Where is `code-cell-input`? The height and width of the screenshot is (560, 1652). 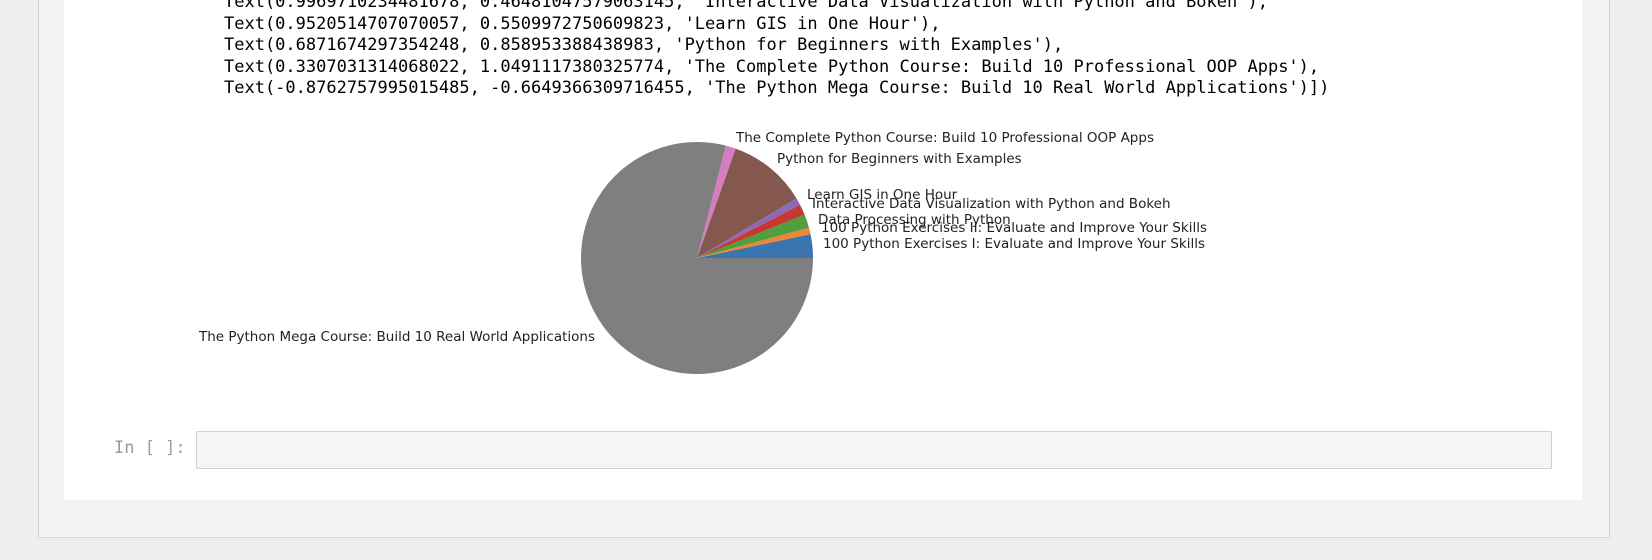 code-cell-input is located at coordinates (874, 450).